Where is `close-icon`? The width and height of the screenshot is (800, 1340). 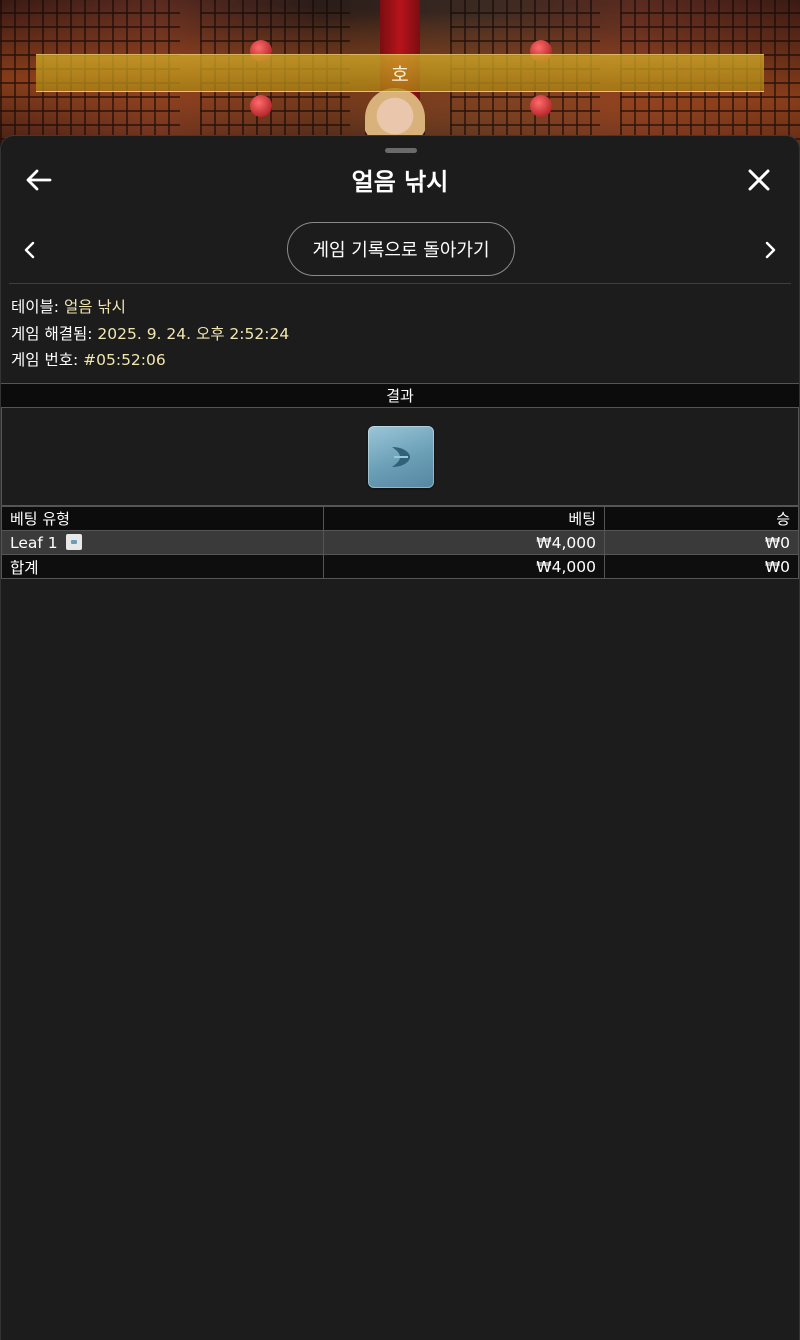
close-icon is located at coordinates (759, 180).